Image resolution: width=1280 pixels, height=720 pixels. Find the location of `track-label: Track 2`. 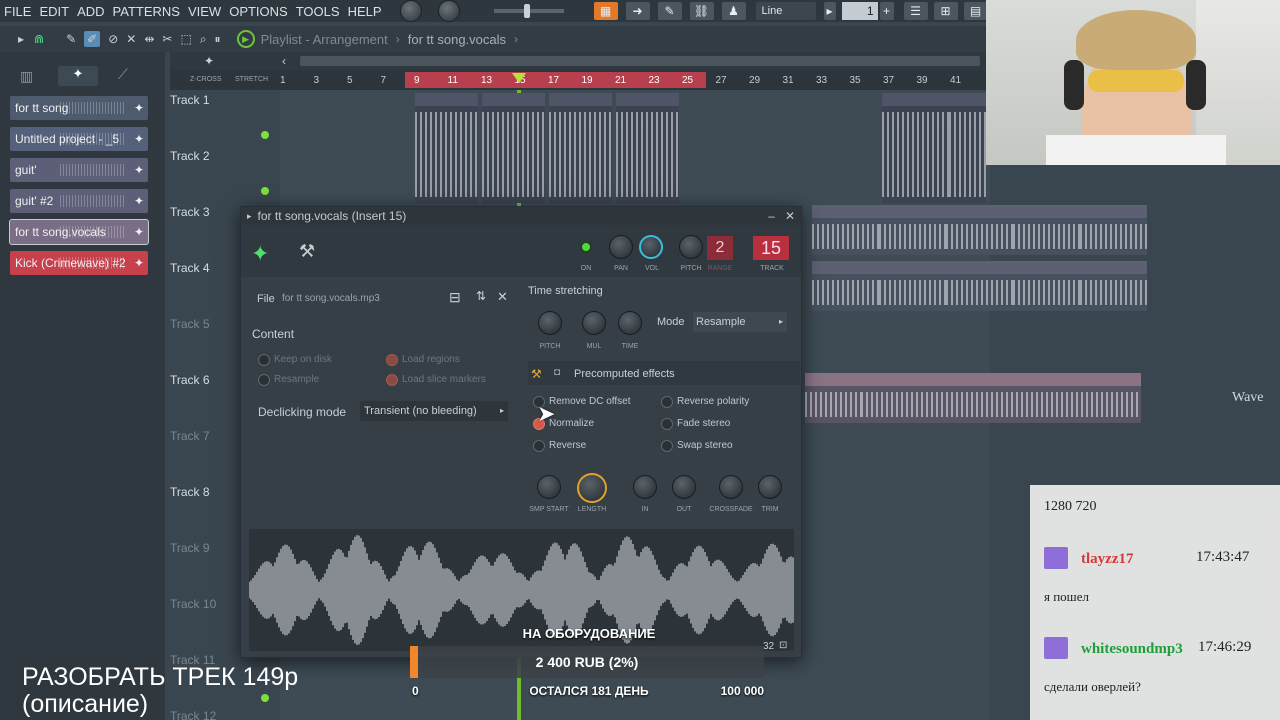

track-label: Track 2 is located at coordinates (220, 156).